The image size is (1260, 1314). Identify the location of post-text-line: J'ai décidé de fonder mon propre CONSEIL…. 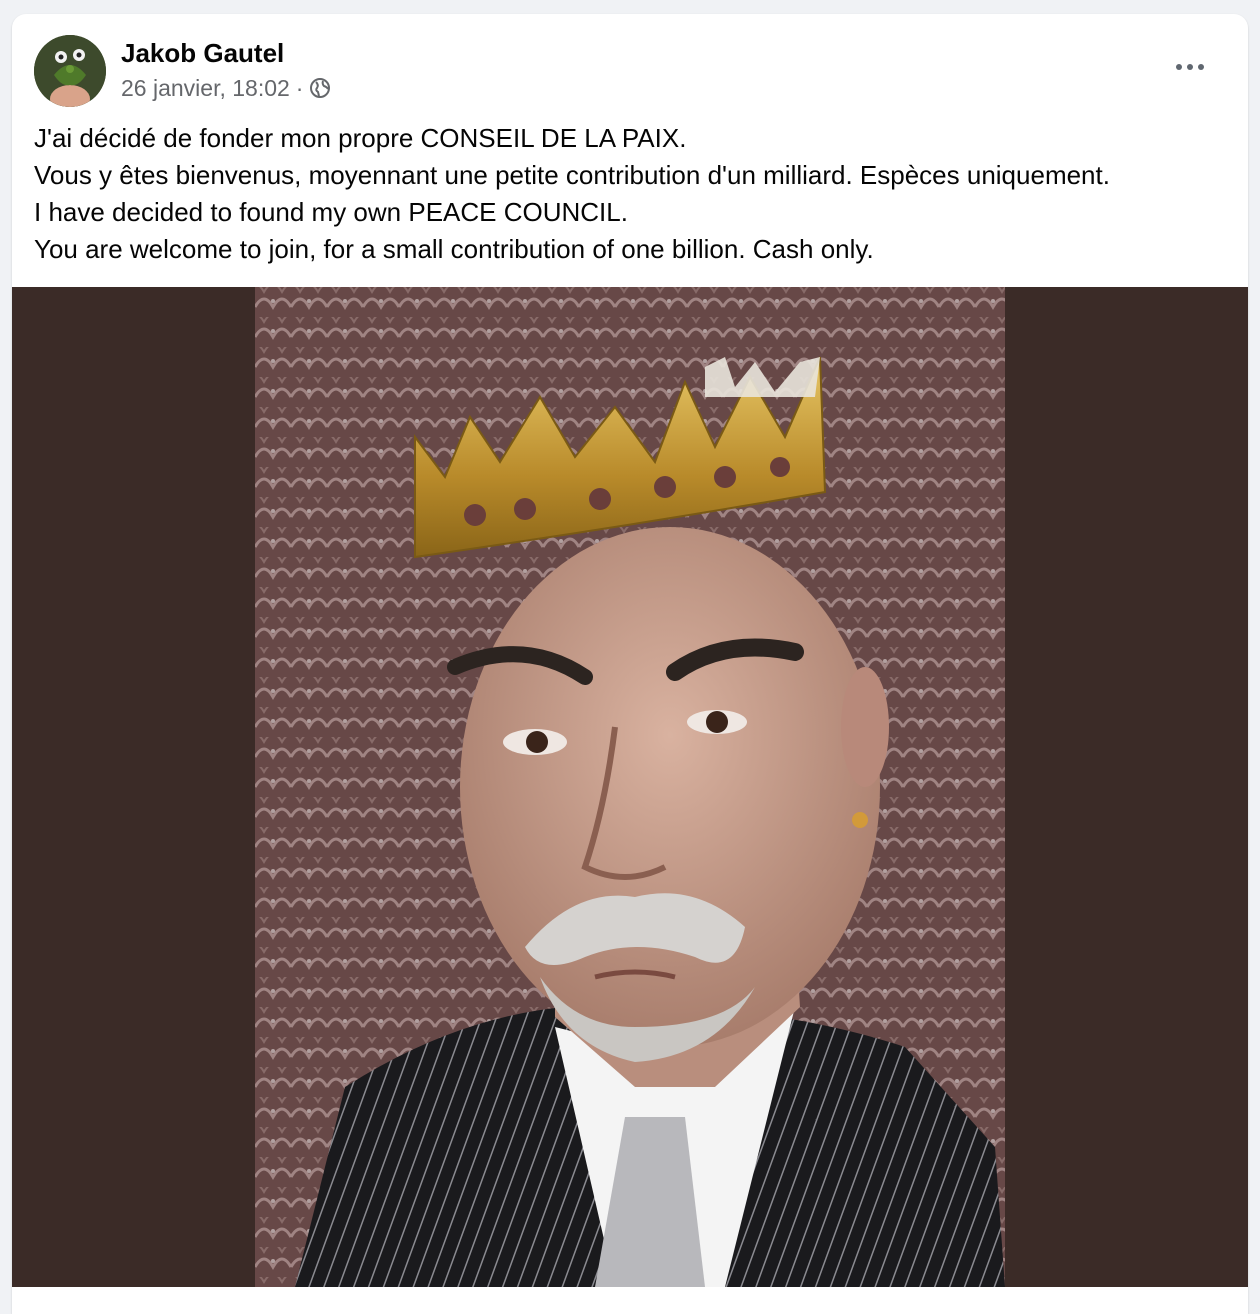
(360, 138).